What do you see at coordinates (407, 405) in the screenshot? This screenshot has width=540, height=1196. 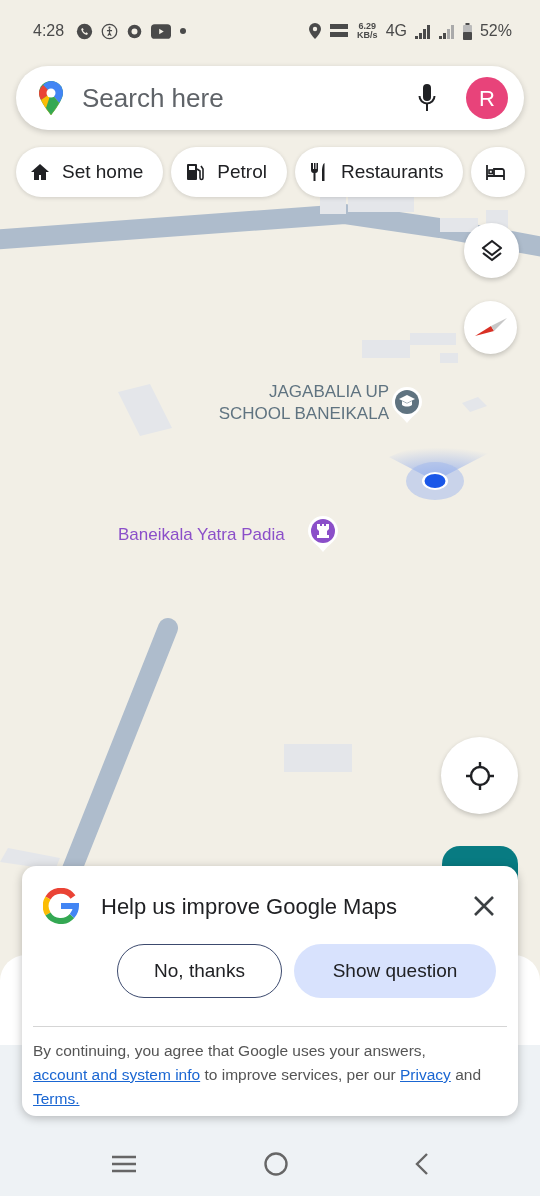 I see `school-pin-icon` at bounding box center [407, 405].